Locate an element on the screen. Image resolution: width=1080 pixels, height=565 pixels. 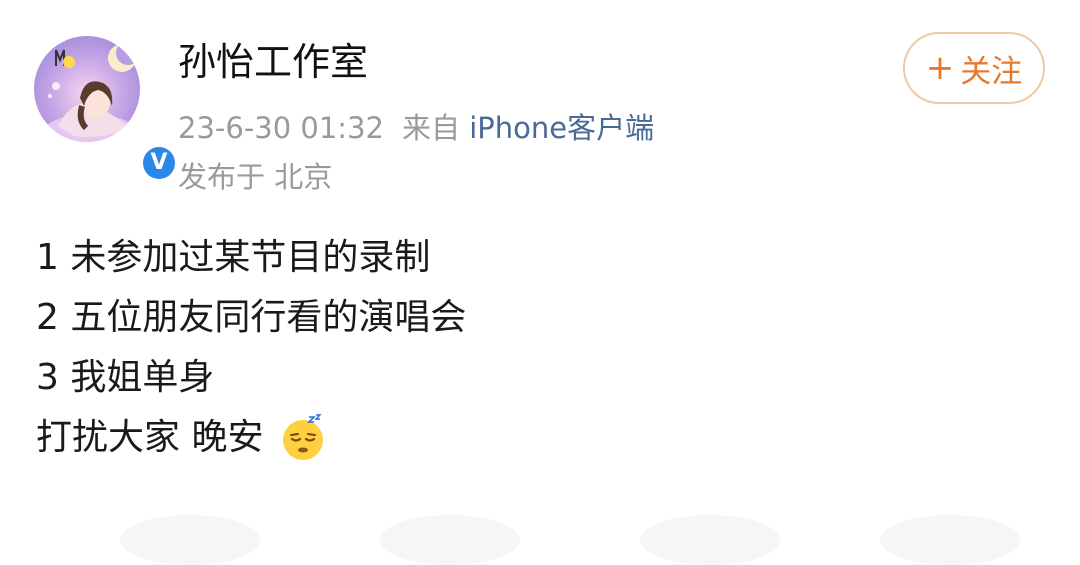
post-timestamp: 23-6-30 01:32 is located at coordinates (281, 128).